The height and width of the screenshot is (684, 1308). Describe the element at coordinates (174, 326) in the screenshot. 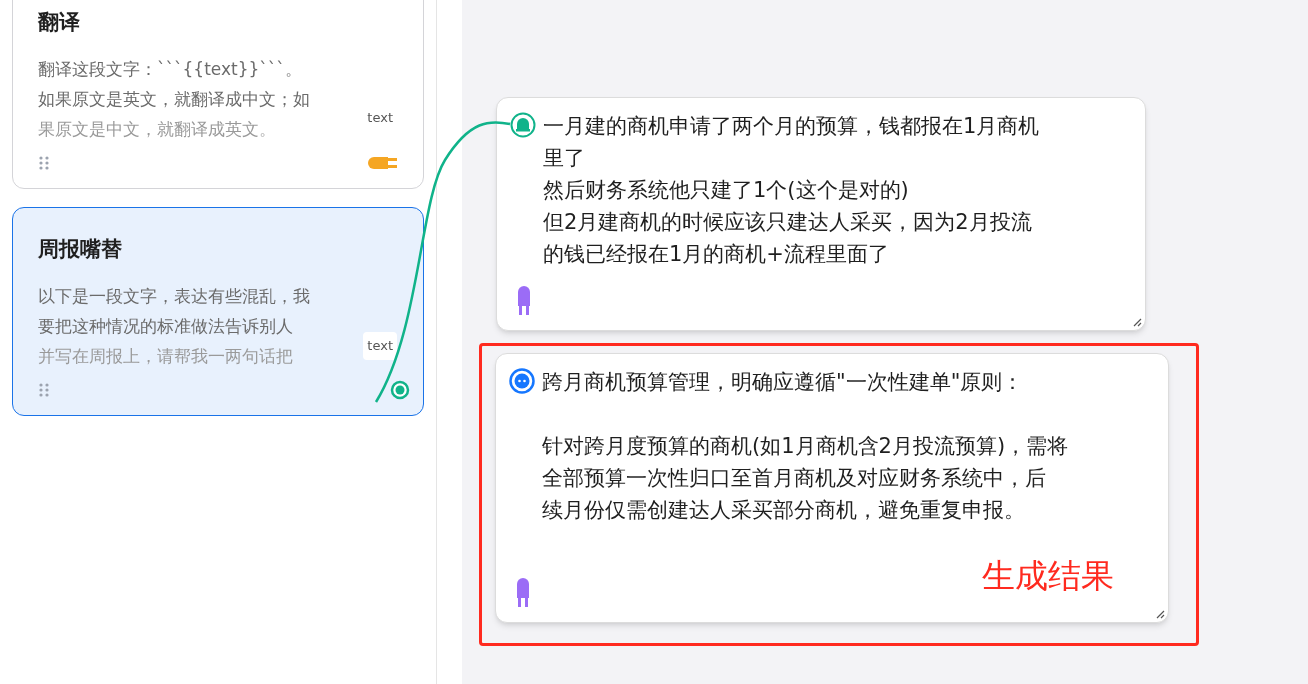

I see `template-description: 以下是一段文字，表达有些混乱，我 要把这种情况的标准做法告诉别人 并写在周报上，请帮我一两句话把` at that location.